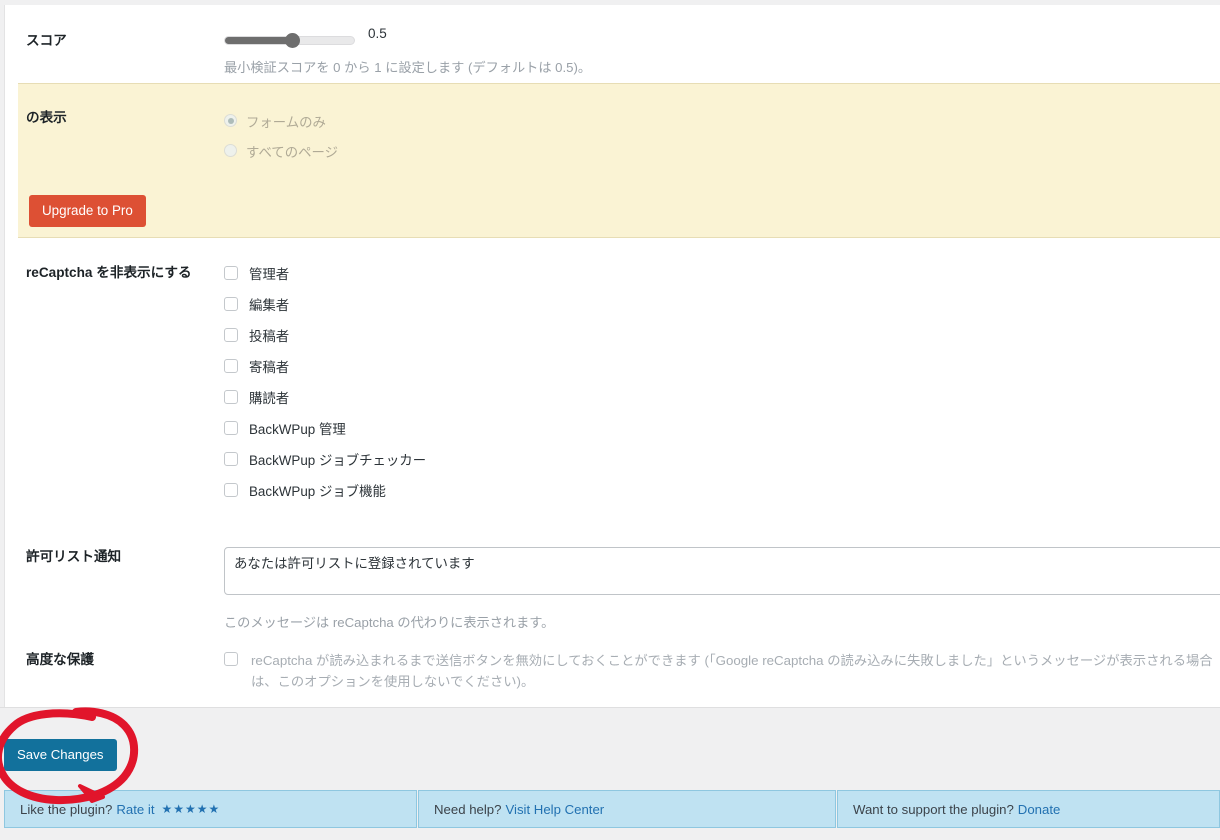 This screenshot has height=840, width=1220. I want to click on role-label: 投稿者, so click(269, 336).